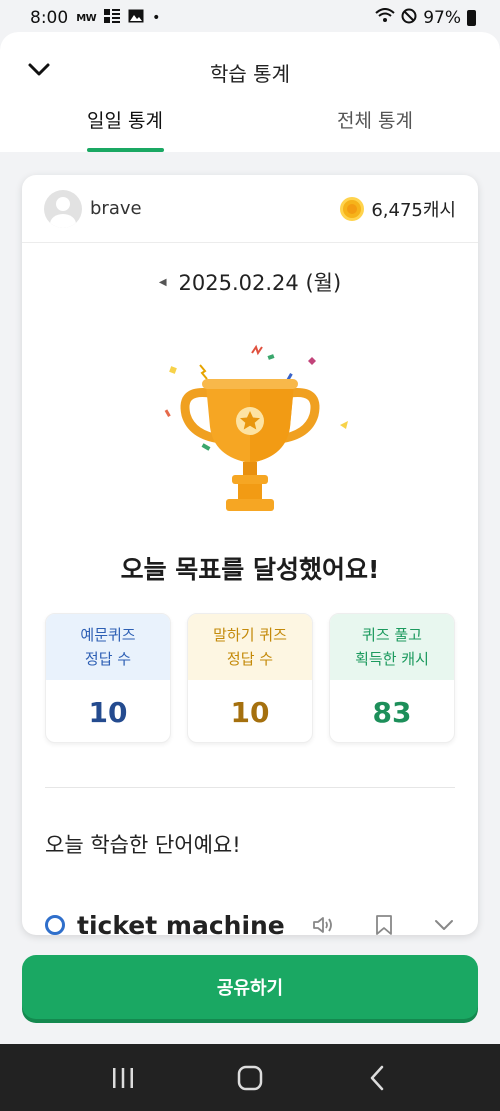 The height and width of the screenshot is (1111, 500). Describe the element at coordinates (377, 1078) in the screenshot. I see `nav-back-icon` at that location.